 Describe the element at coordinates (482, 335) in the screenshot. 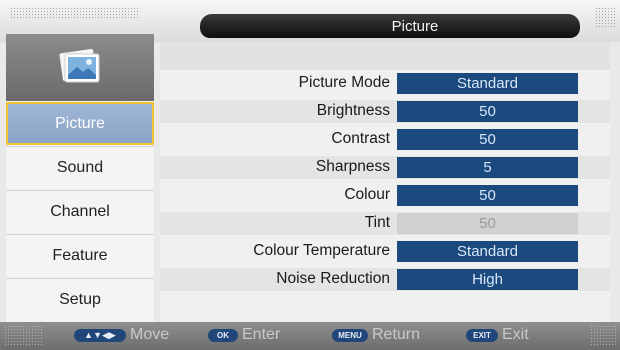

I see `exit-key-icon: EXIT` at that location.